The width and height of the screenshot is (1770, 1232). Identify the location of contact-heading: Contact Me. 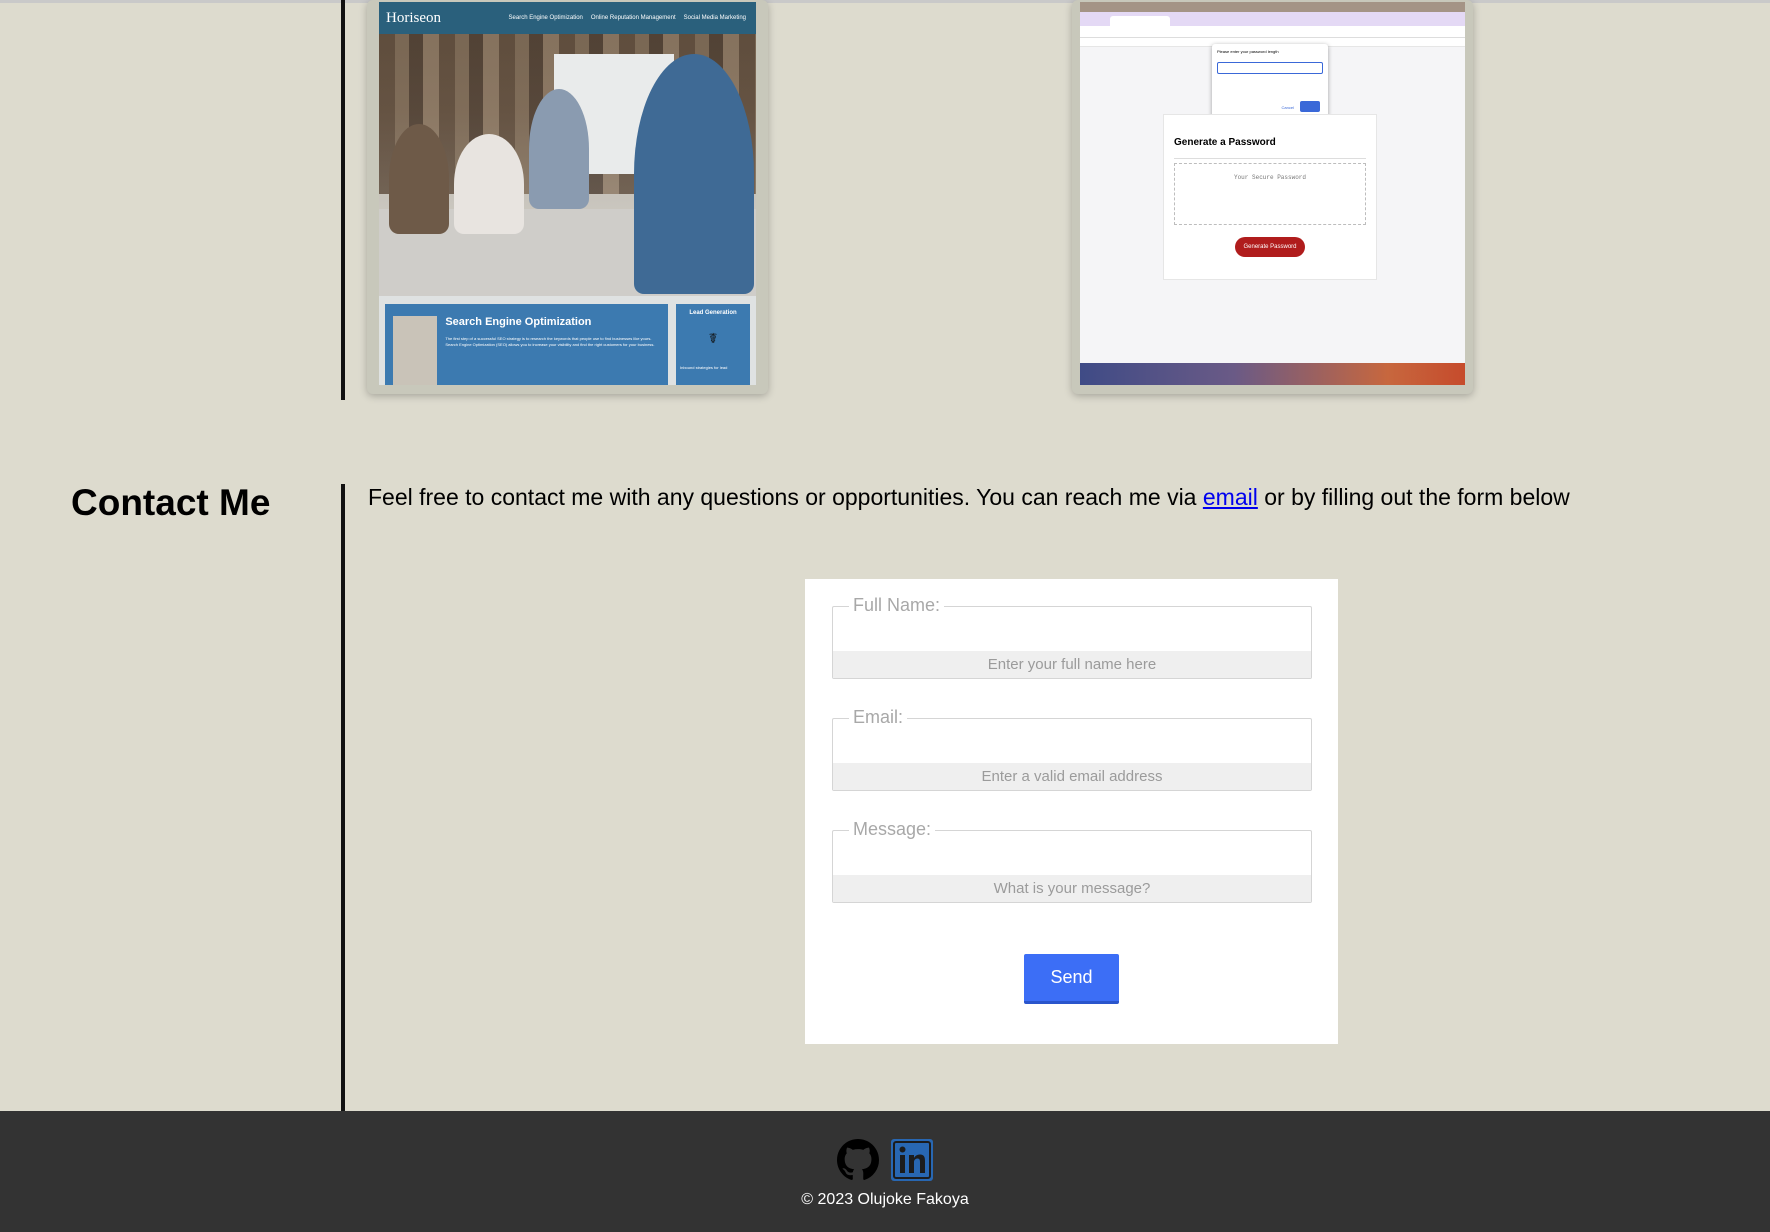
(171, 502).